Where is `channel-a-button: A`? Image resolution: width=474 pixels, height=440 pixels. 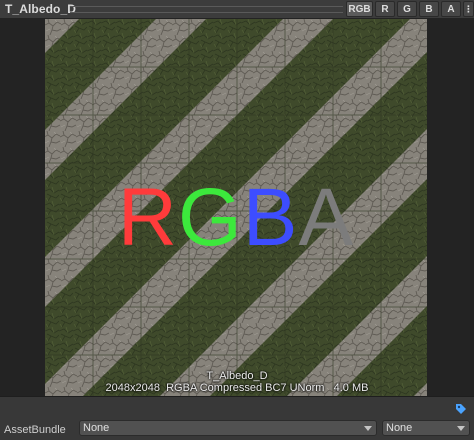 channel-a-button: A is located at coordinates (451, 9).